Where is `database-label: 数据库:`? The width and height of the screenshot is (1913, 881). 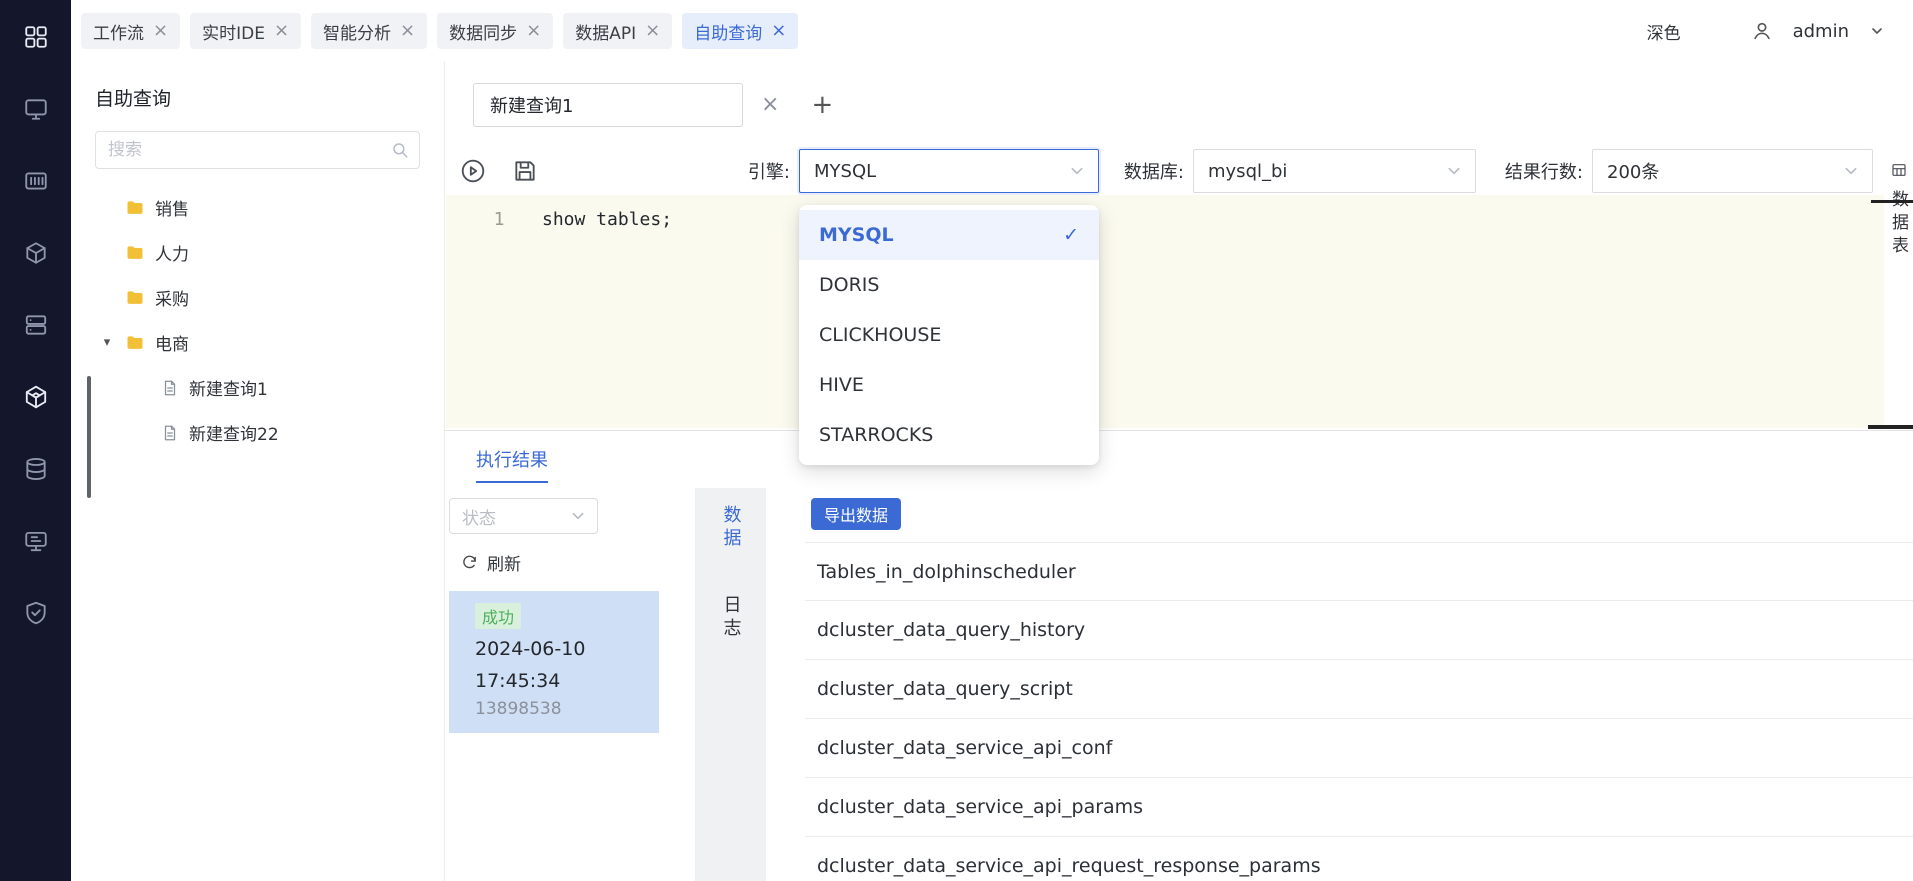
database-label: 数据库: is located at coordinates (1153, 172).